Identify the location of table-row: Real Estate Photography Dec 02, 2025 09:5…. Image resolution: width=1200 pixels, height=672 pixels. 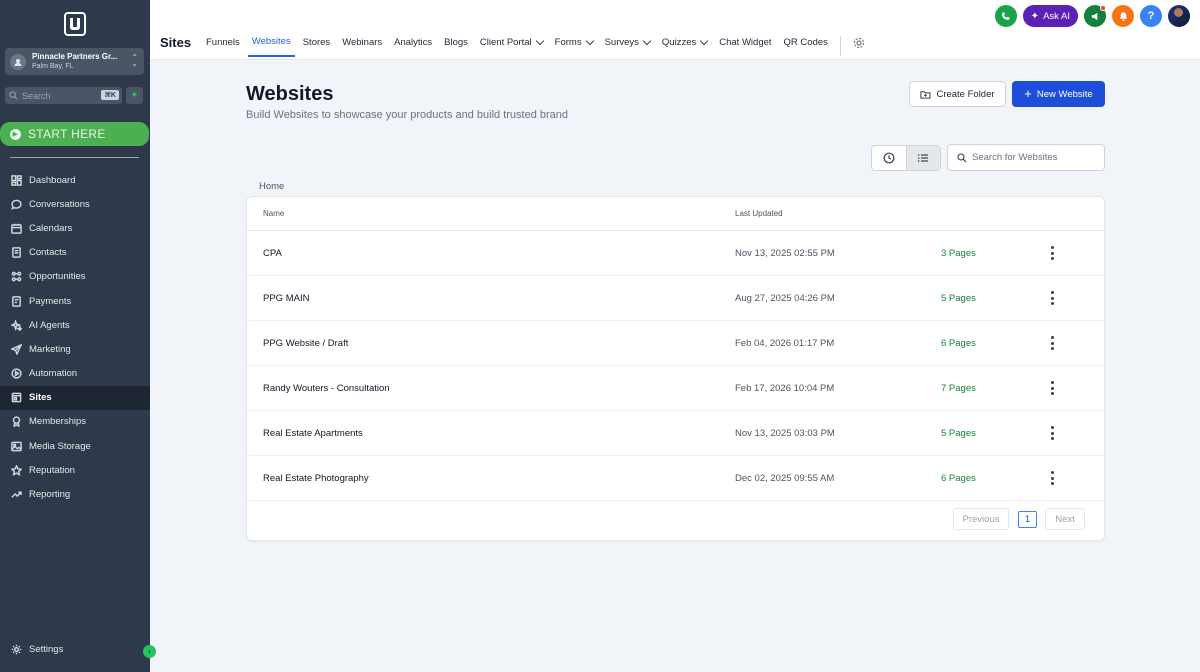
(675, 478).